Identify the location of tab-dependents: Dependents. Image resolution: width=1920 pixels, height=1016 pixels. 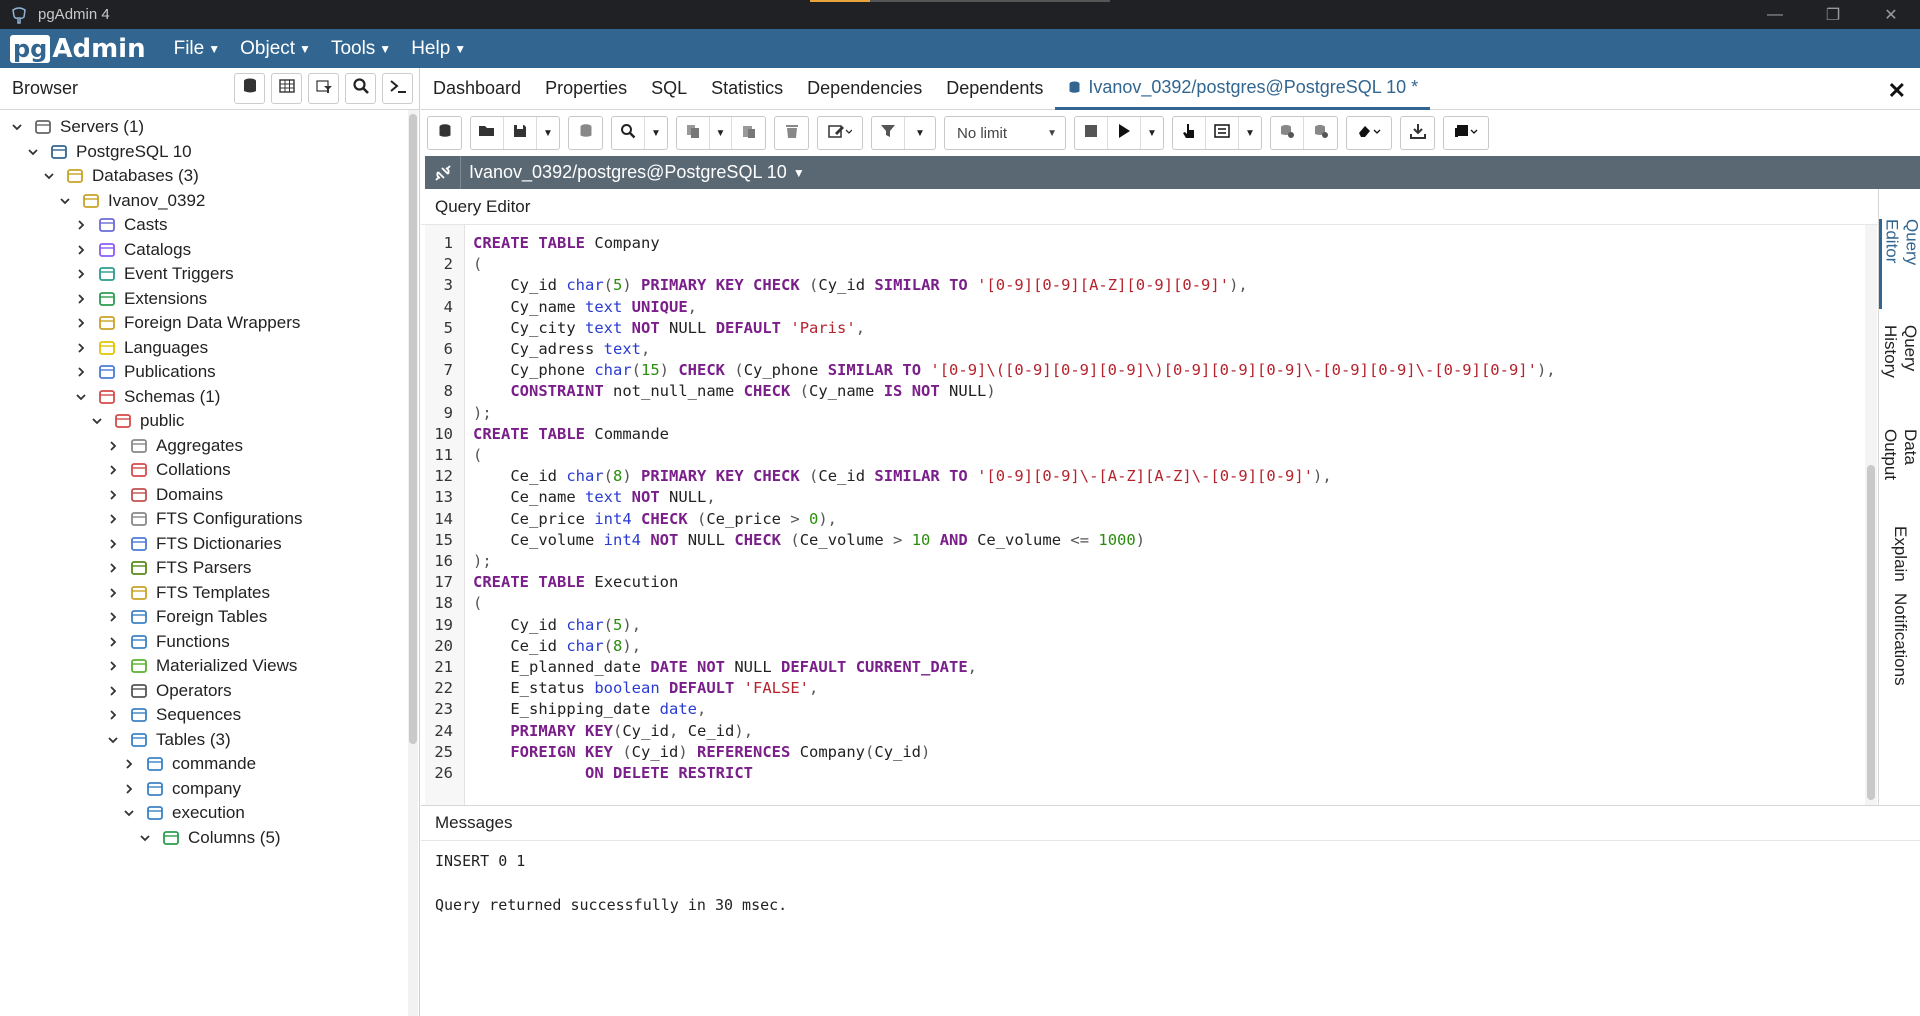
(994, 89).